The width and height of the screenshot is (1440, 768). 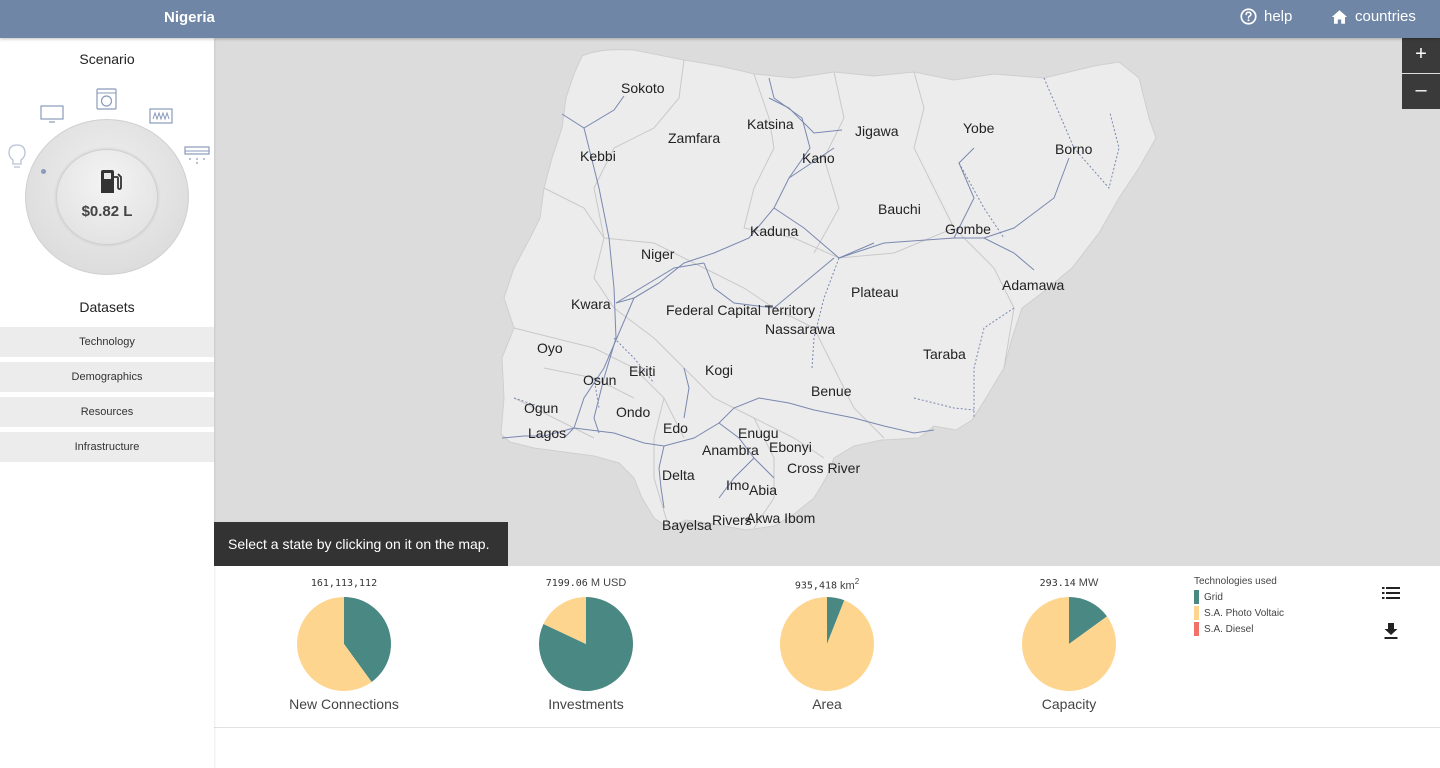 I want to click on state-label-bayelsa: Bayelsa, so click(x=687, y=525).